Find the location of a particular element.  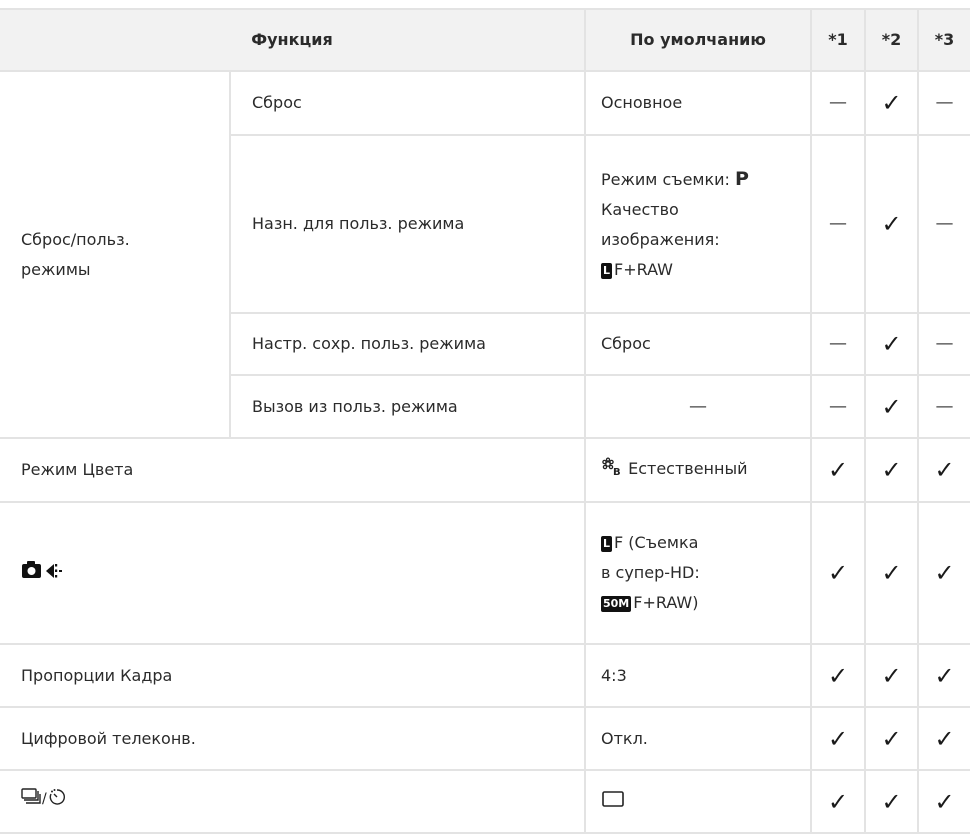

table-row: / ✓ ✓ ✓ is located at coordinates (485, 801).